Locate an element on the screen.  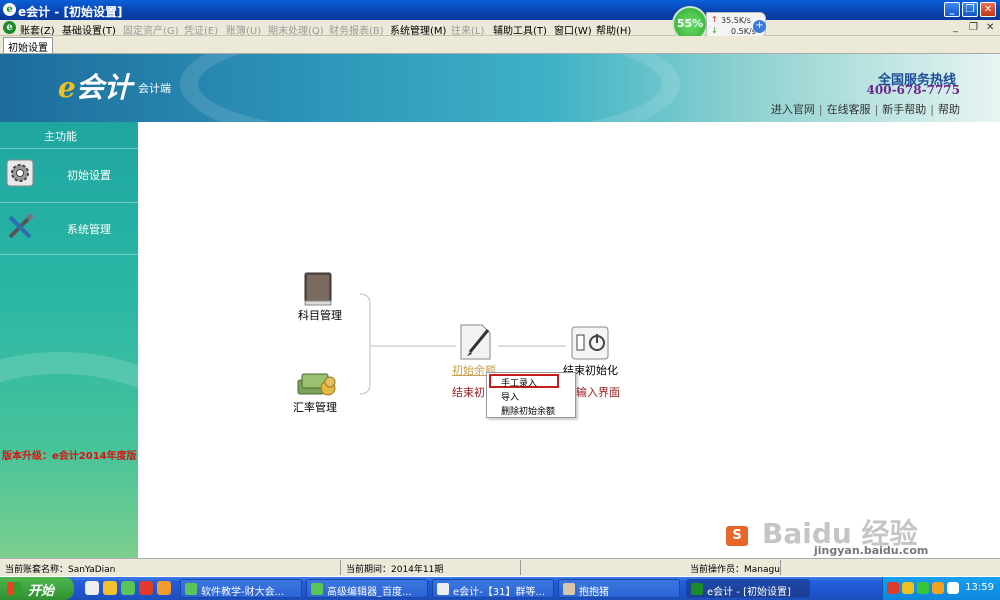
sidebar-item-initial-settings: 初始设置 is located at coordinates (69, 173).